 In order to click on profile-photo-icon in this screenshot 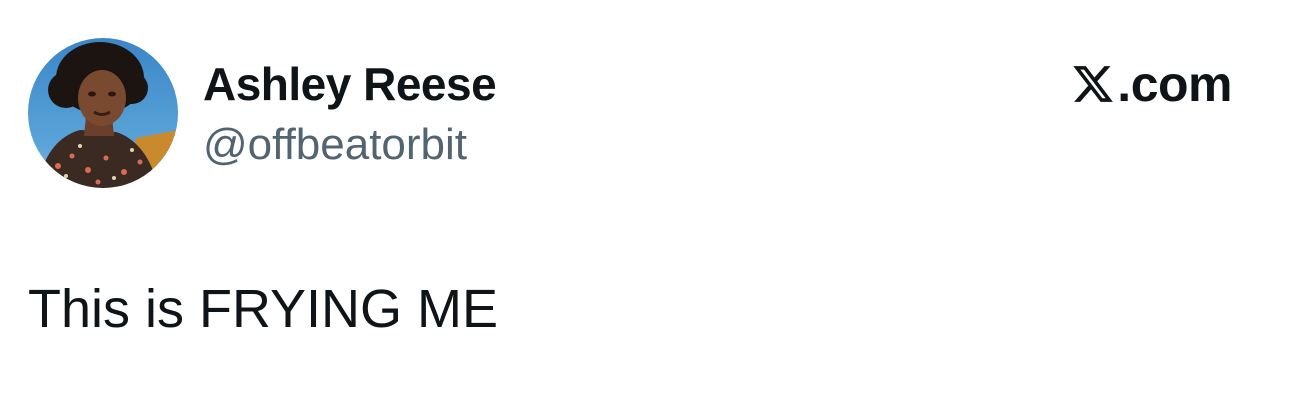, I will do `click(103, 113)`.